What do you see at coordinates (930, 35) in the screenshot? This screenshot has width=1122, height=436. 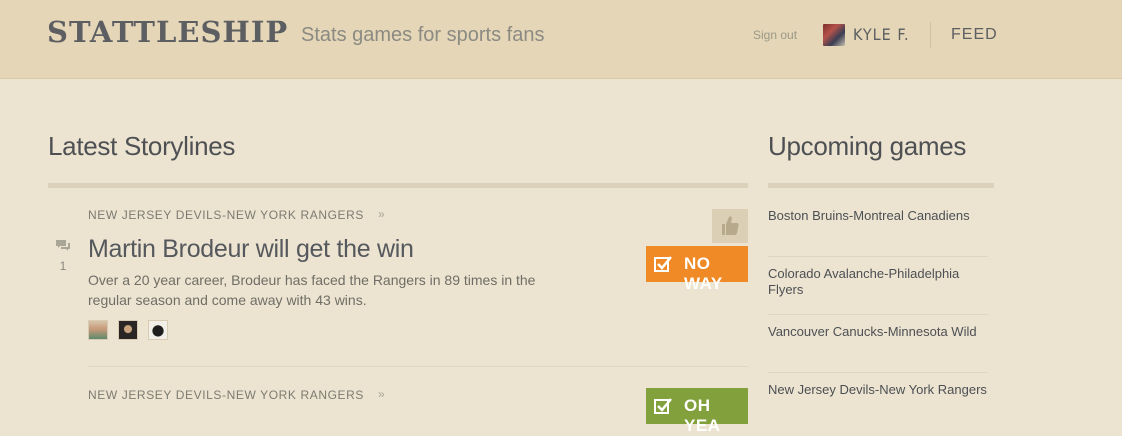 I see `header-divider` at bounding box center [930, 35].